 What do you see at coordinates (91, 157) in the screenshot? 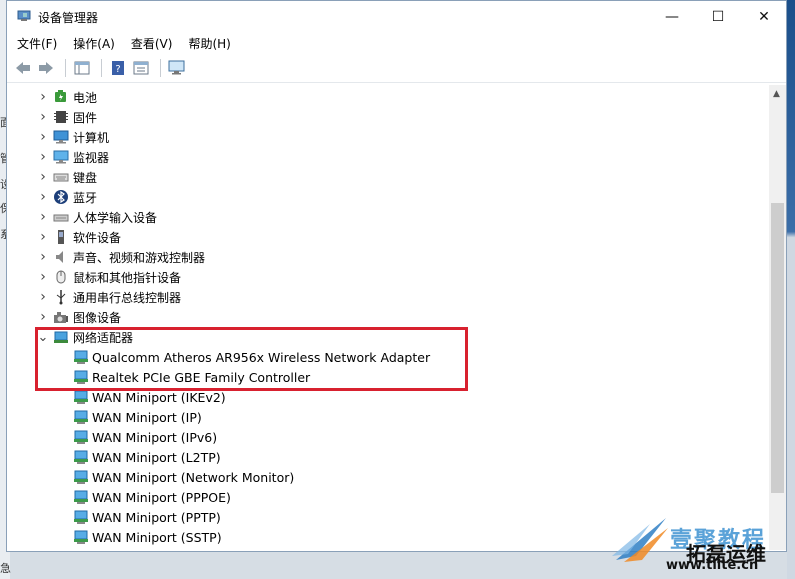
I see `tree-category-label: 监视器` at bounding box center [91, 157].